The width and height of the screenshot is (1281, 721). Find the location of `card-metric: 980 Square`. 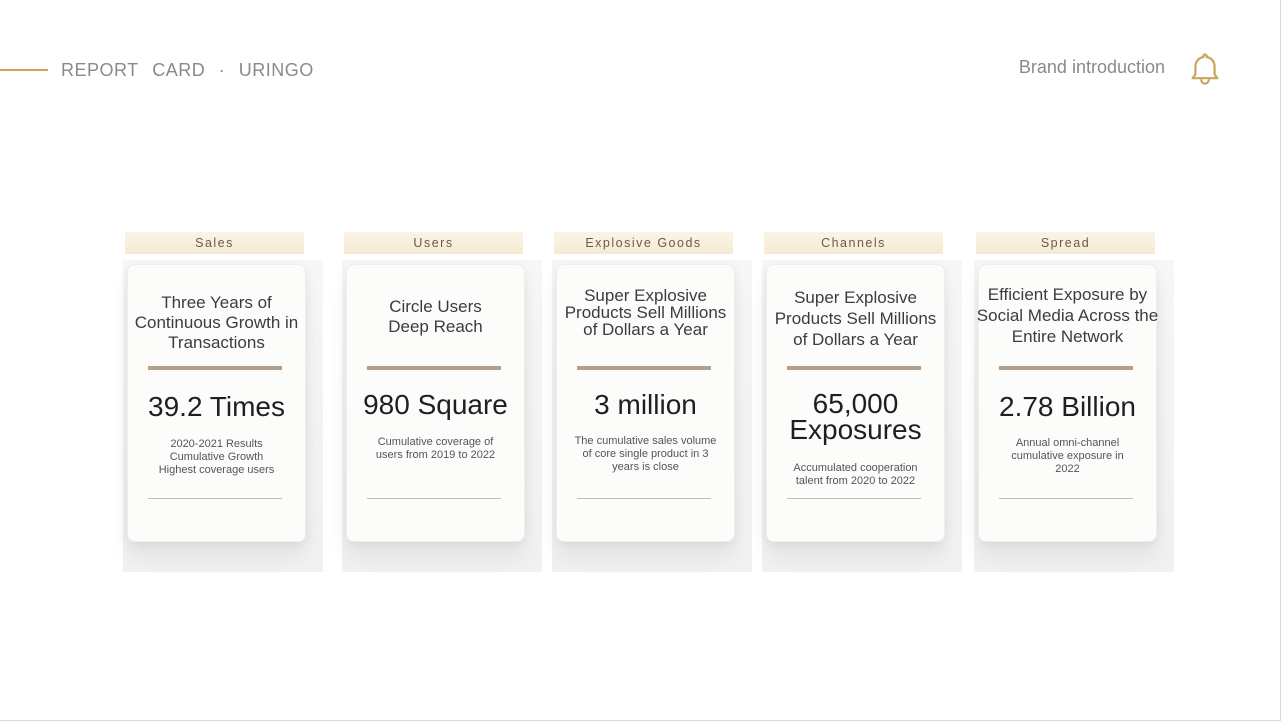

card-metric: 980 Square is located at coordinates (435, 404).